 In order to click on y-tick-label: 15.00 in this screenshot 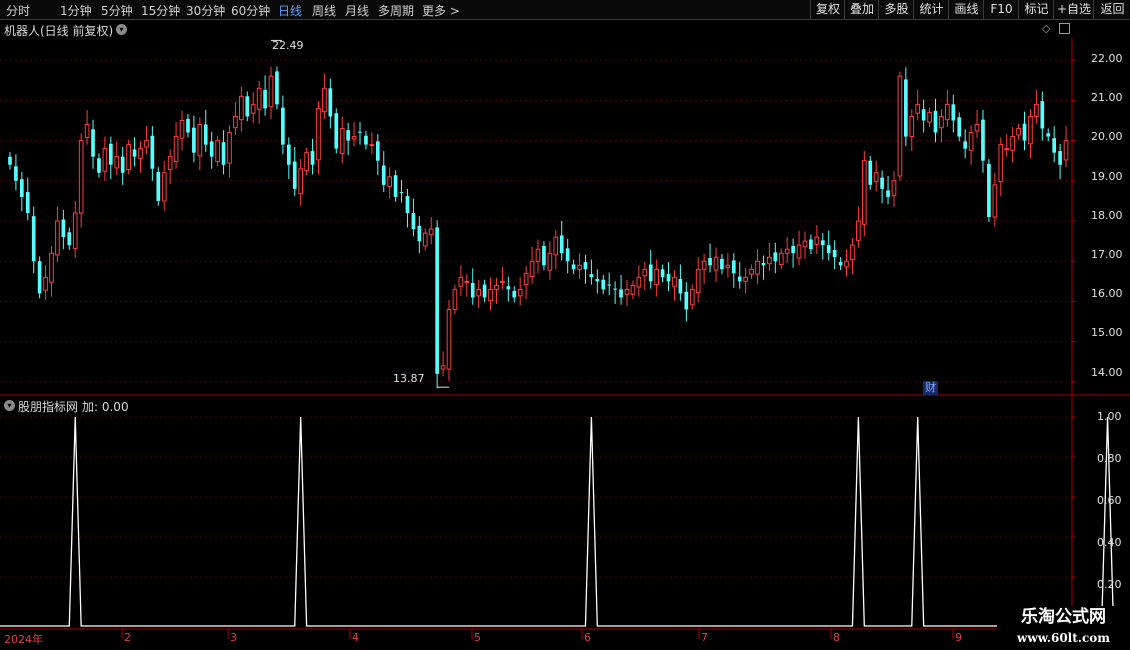, I will do `click(1107, 332)`.